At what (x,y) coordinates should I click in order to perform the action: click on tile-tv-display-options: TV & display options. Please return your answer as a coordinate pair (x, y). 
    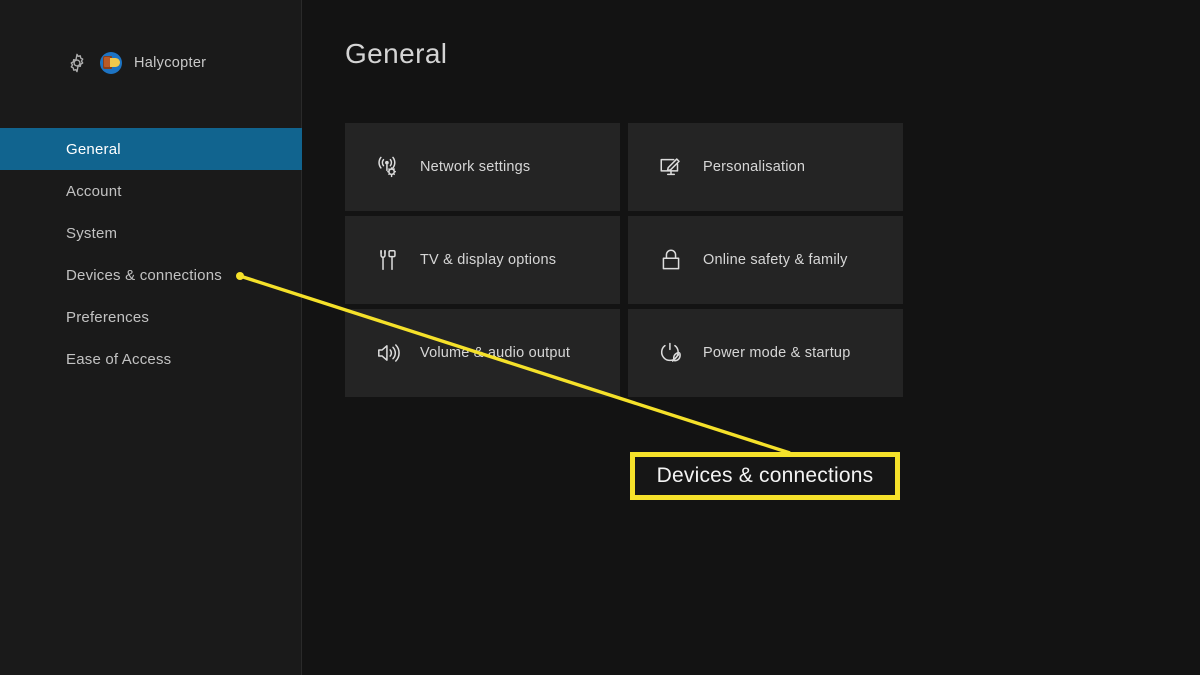
    Looking at the image, I should click on (482, 260).